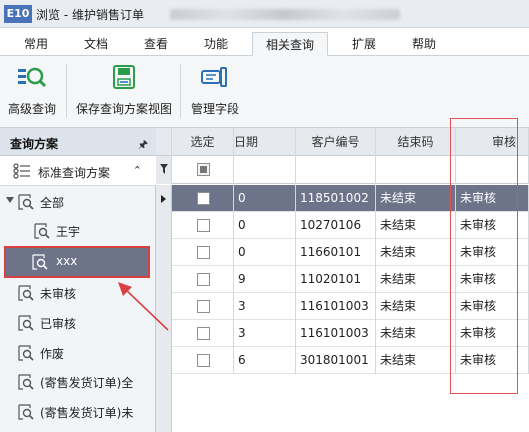 Image resolution: width=529 pixels, height=432 pixels. Describe the element at coordinates (96, 44) in the screenshot. I see `tab-document: 文档` at that location.